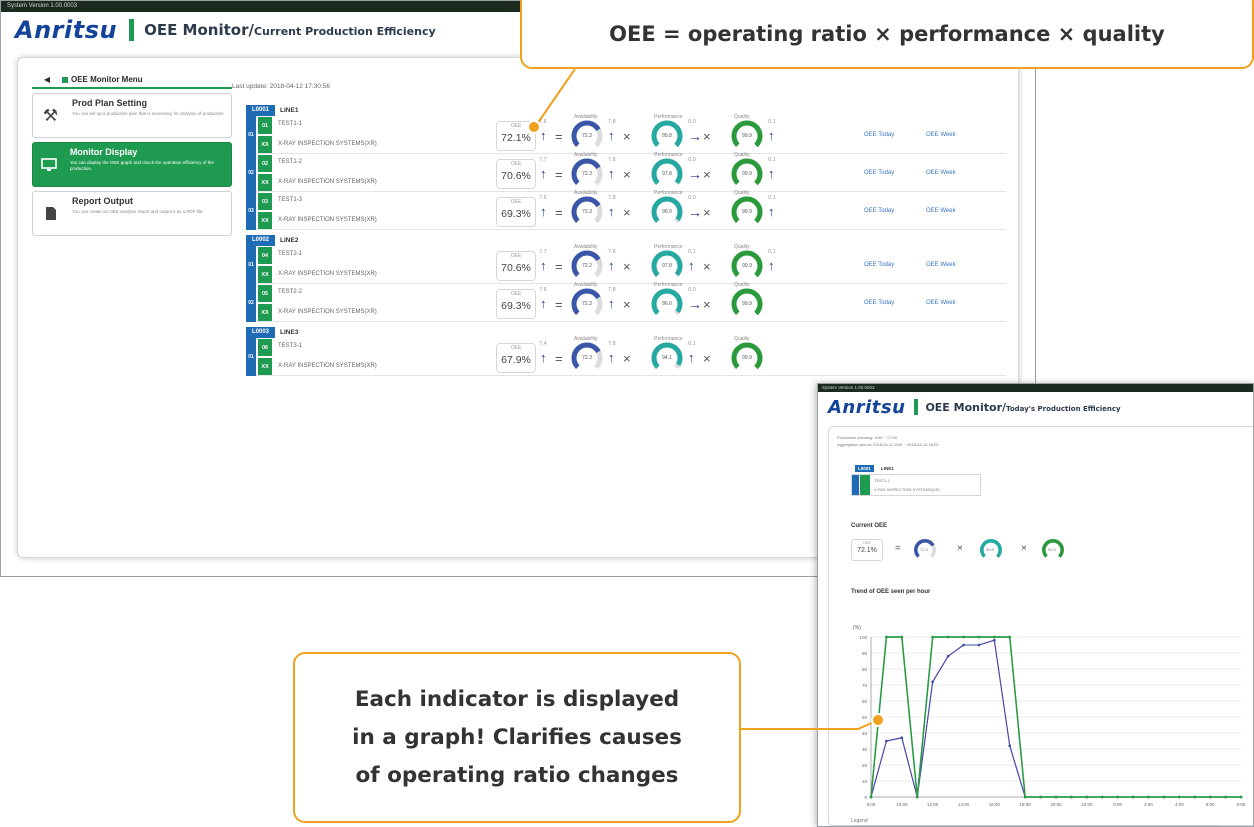 This screenshot has height=827, width=1254. I want to click on callout-line-1: Each indicator is displayed, so click(517, 699).